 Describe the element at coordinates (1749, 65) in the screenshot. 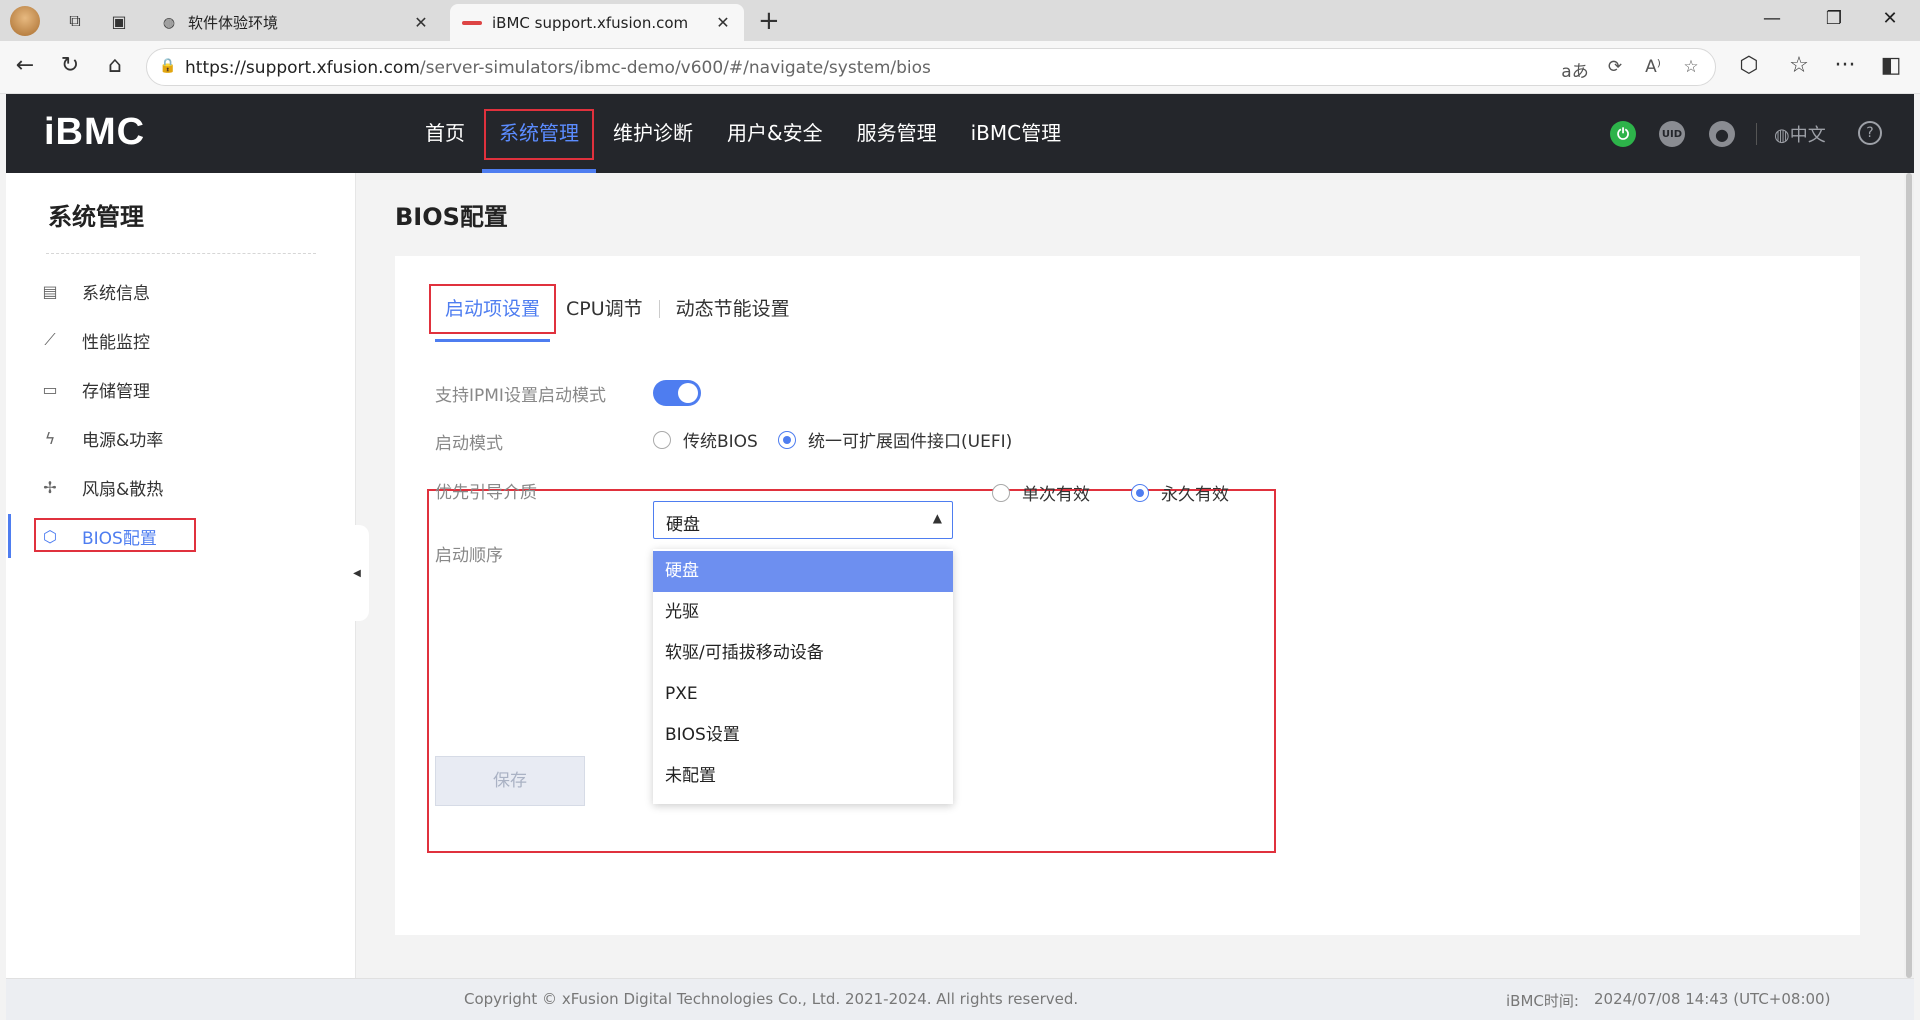

I see `extensions-icon: ⬡` at that location.